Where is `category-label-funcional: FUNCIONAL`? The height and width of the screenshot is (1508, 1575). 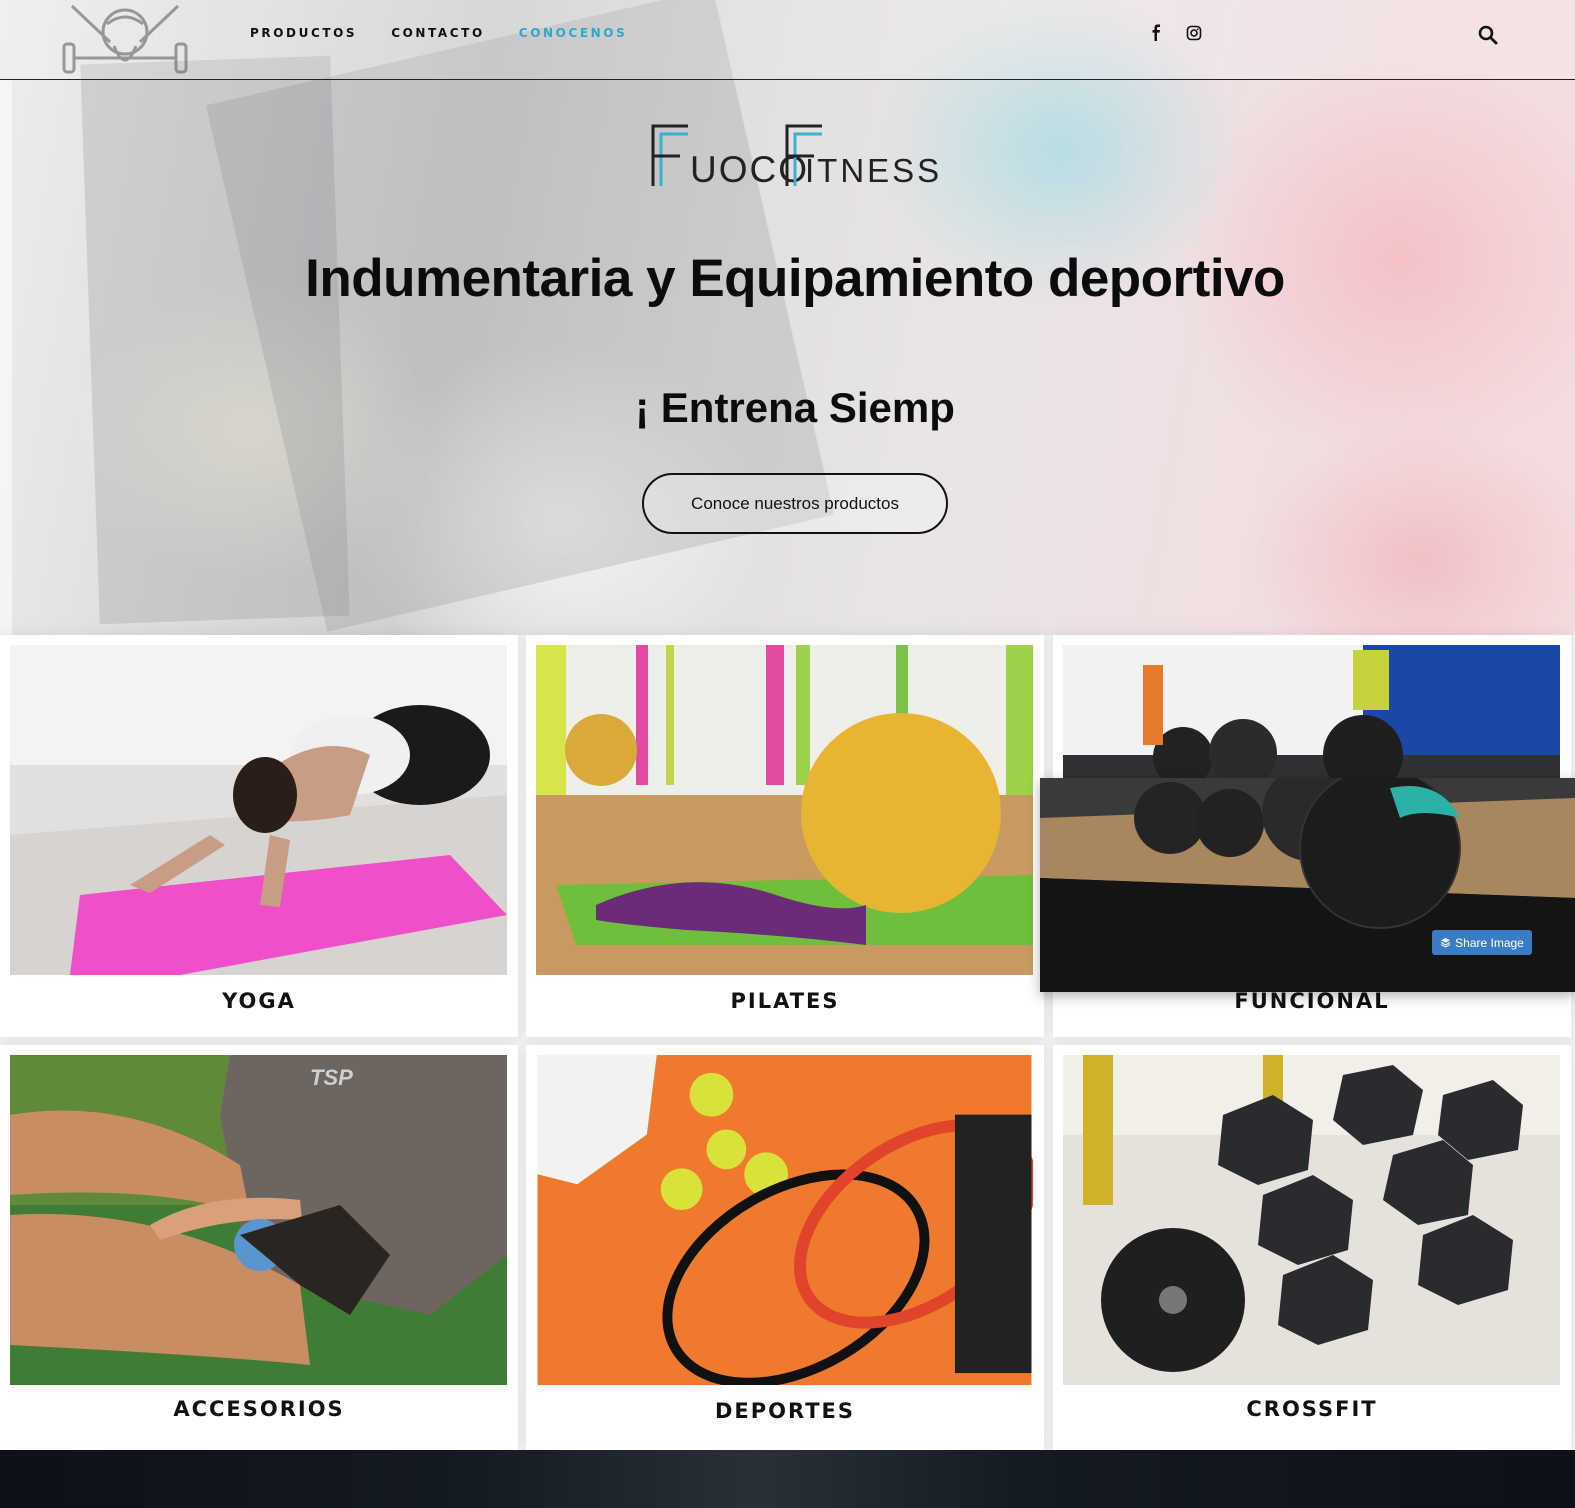 category-label-funcional: FUNCIONAL is located at coordinates (1312, 1001).